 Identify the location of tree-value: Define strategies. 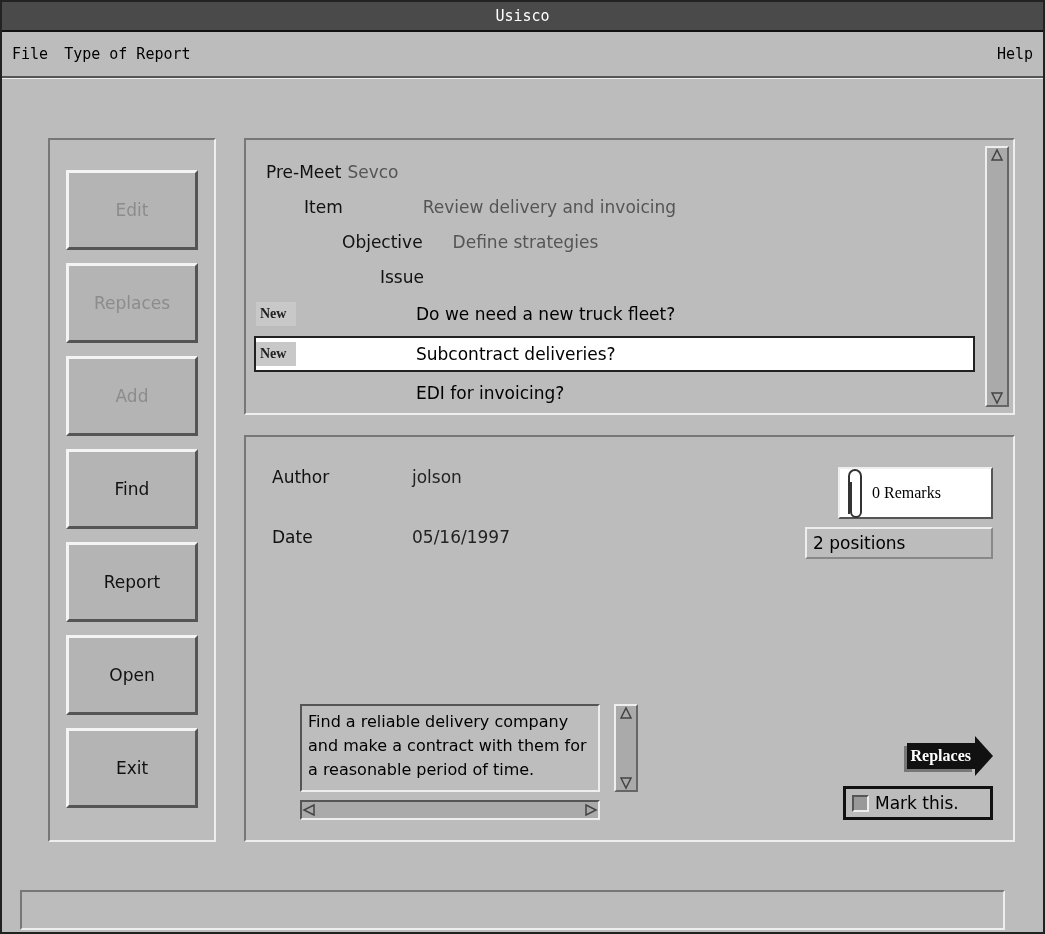
(525, 241).